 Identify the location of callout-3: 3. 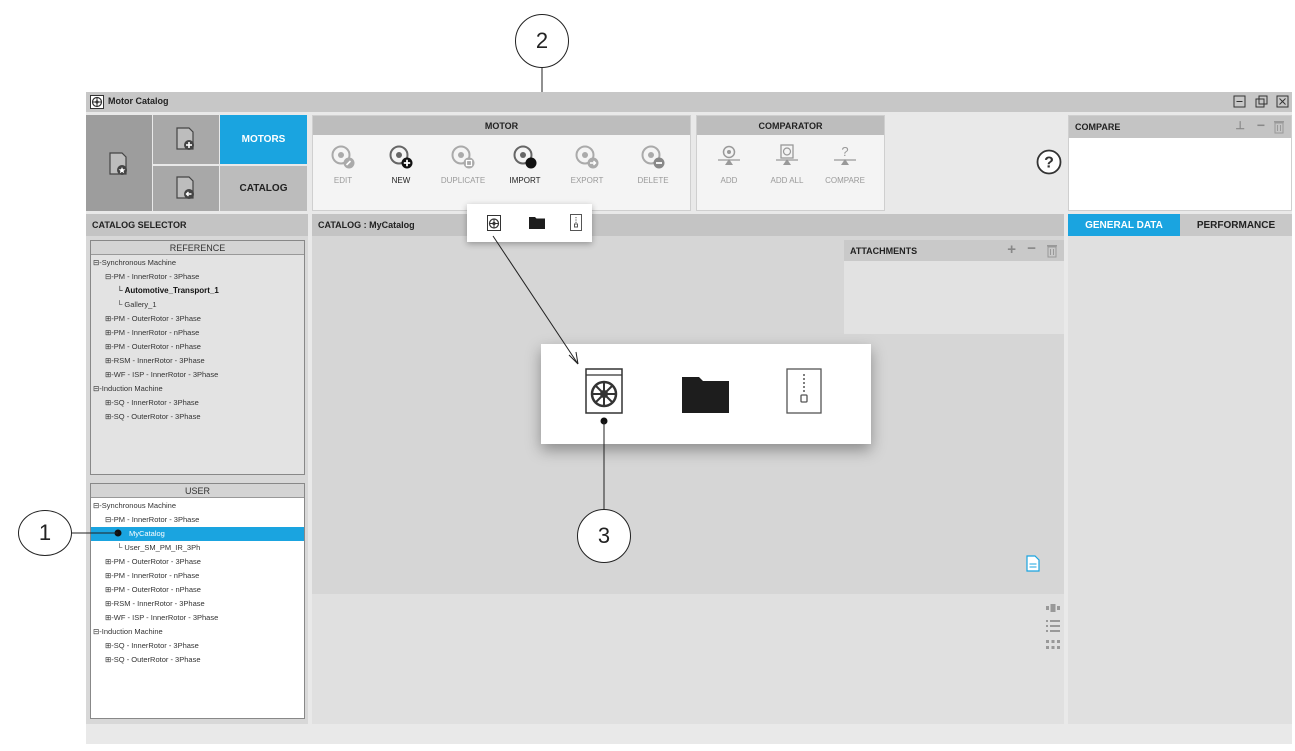
(604, 536).